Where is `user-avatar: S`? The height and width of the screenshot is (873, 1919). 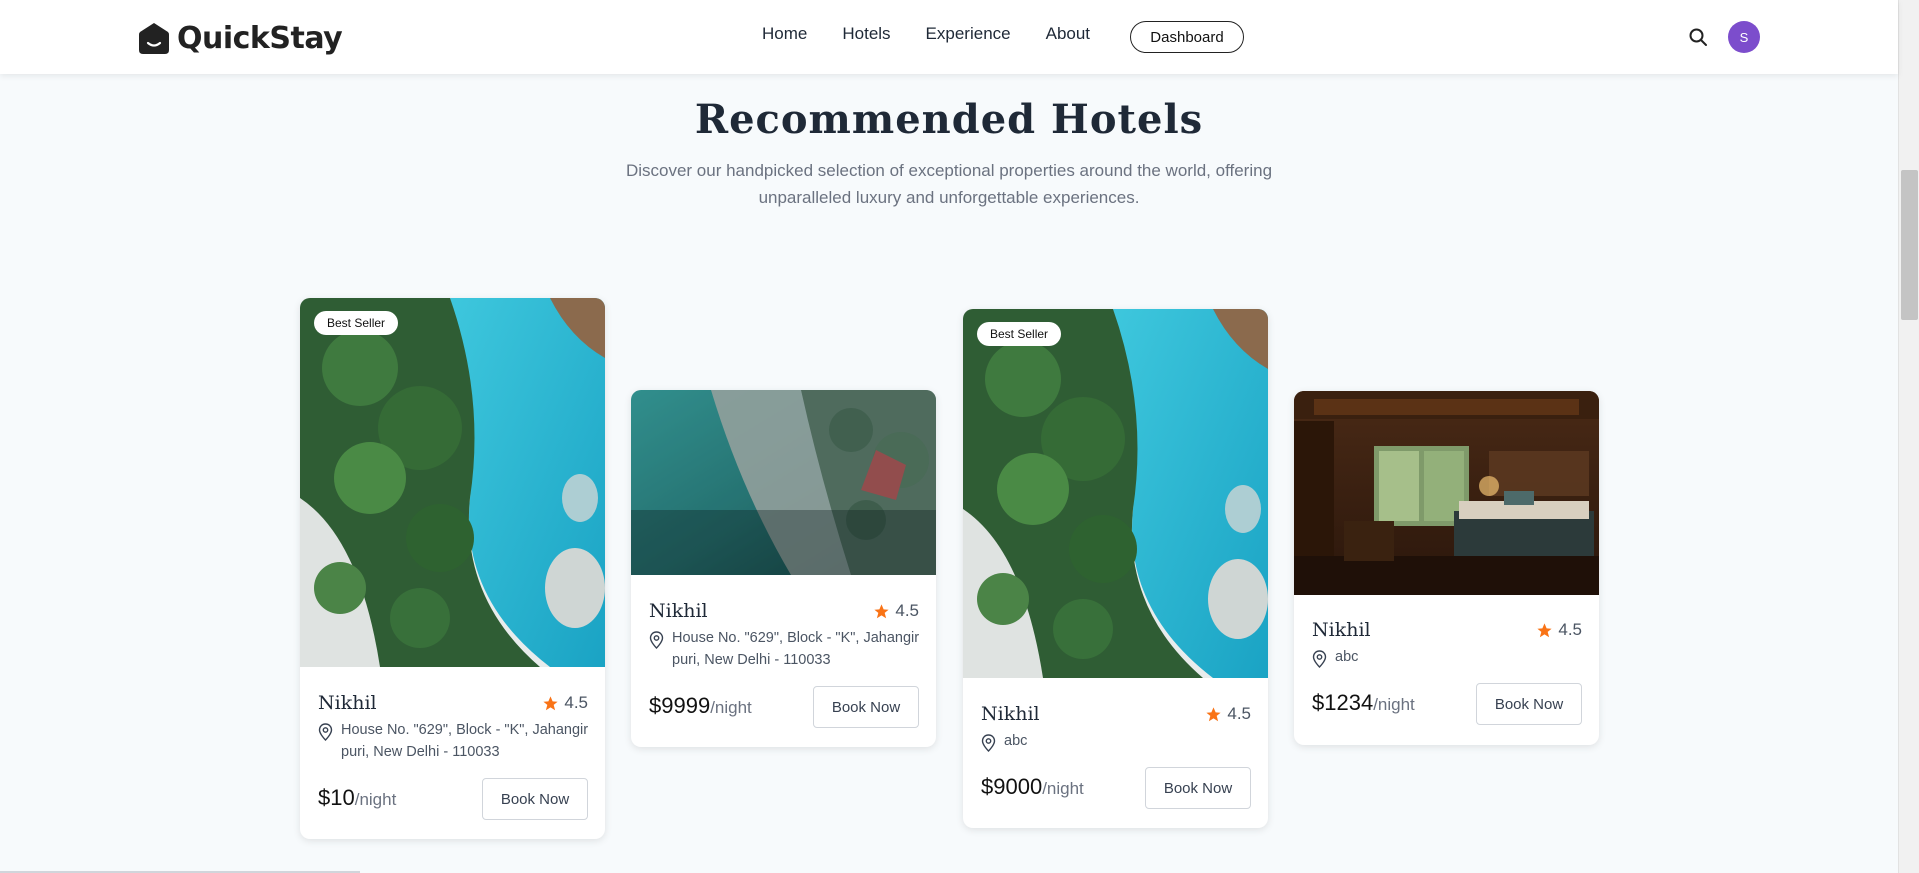
user-avatar: S is located at coordinates (1744, 37).